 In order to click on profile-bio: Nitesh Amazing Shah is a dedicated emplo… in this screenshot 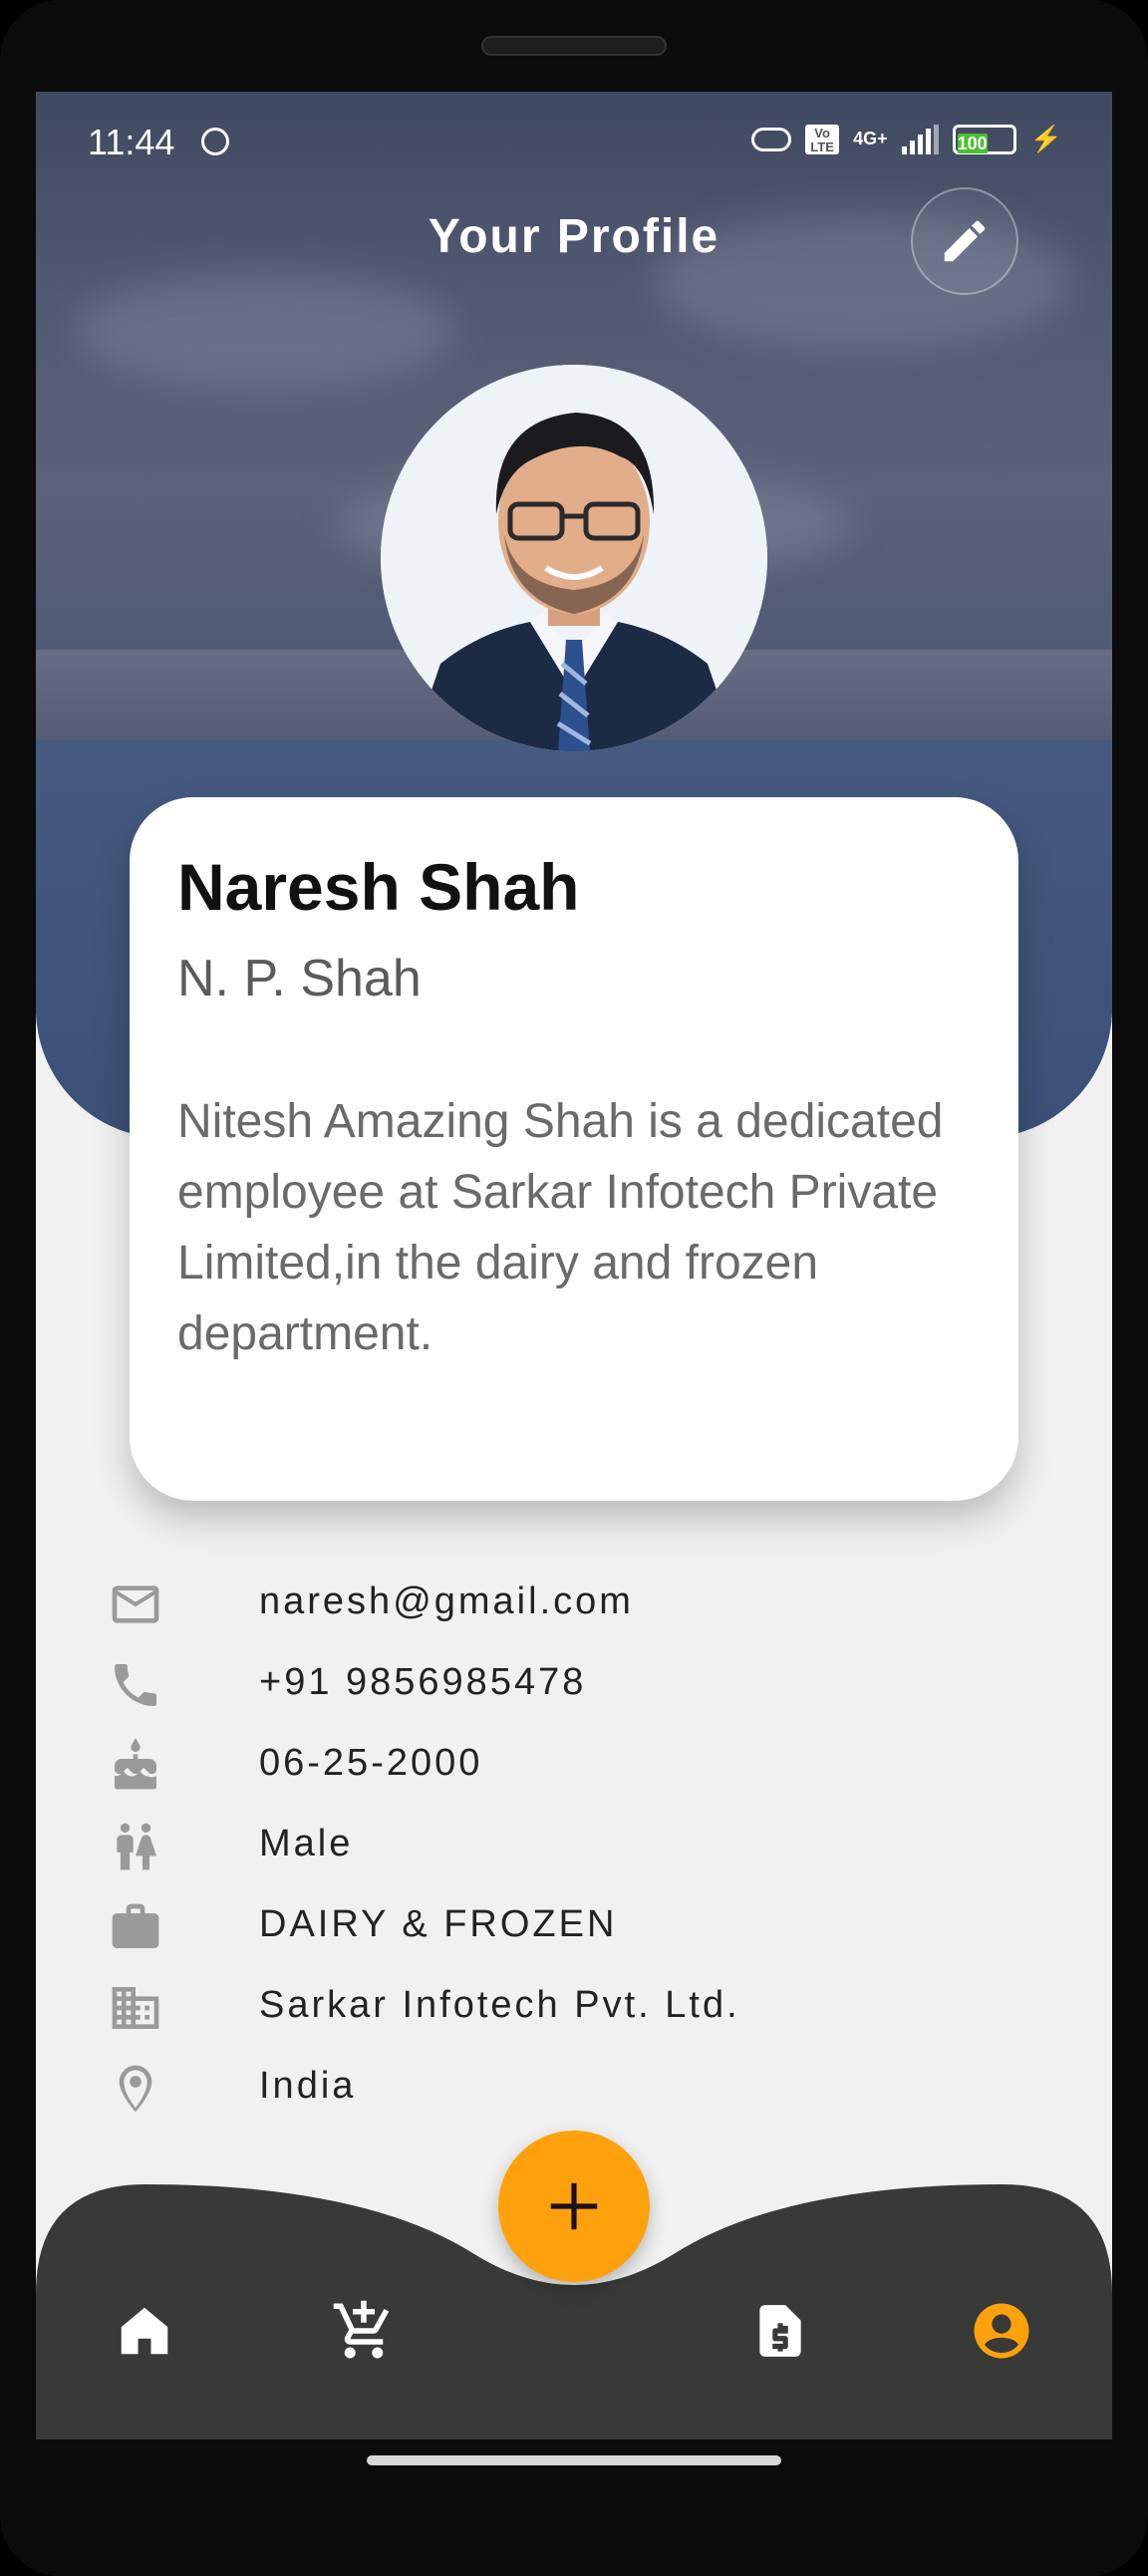, I will do `click(560, 1227)`.